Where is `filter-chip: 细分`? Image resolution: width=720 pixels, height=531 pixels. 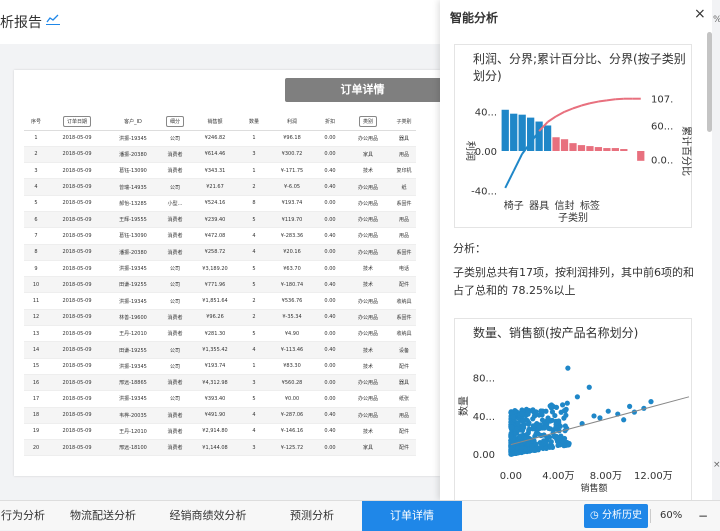 filter-chip: 细分 is located at coordinates (174, 122).